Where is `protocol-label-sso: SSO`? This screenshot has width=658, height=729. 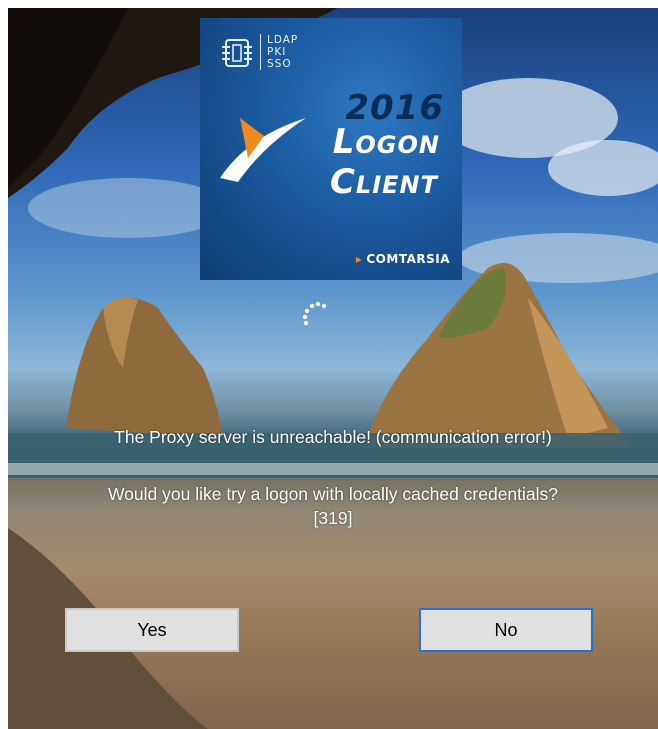 protocol-label-sso: SSO is located at coordinates (279, 64).